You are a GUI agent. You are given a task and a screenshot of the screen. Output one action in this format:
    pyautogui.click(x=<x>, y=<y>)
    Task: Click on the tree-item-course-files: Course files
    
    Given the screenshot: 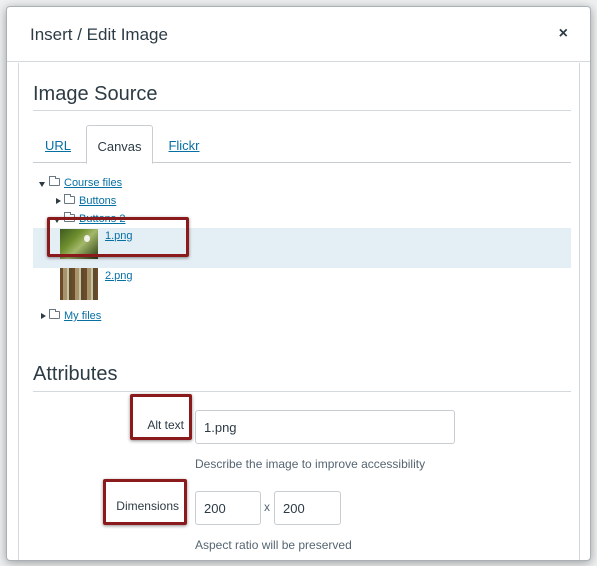 What is the action you would take?
    pyautogui.click(x=119, y=184)
    